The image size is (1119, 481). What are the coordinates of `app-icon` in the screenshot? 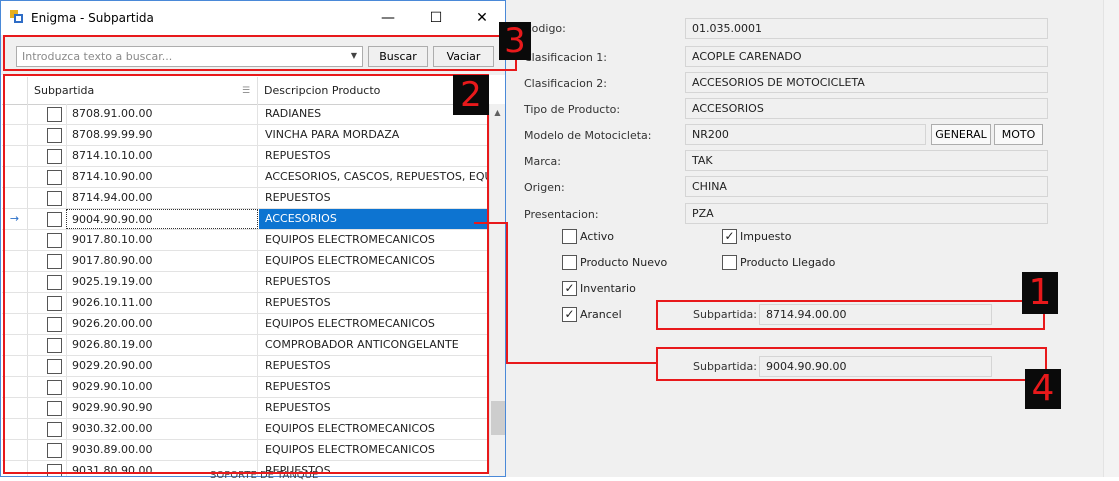 It's located at (17, 17).